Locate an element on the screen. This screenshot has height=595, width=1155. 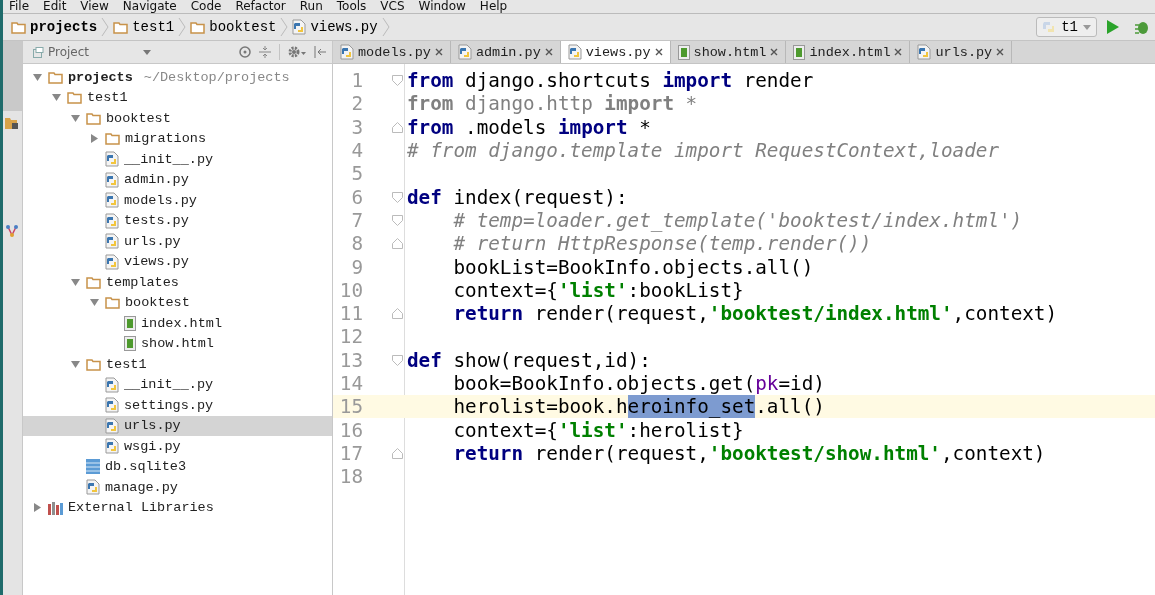
bug-icon is located at coordinates (1142, 27).